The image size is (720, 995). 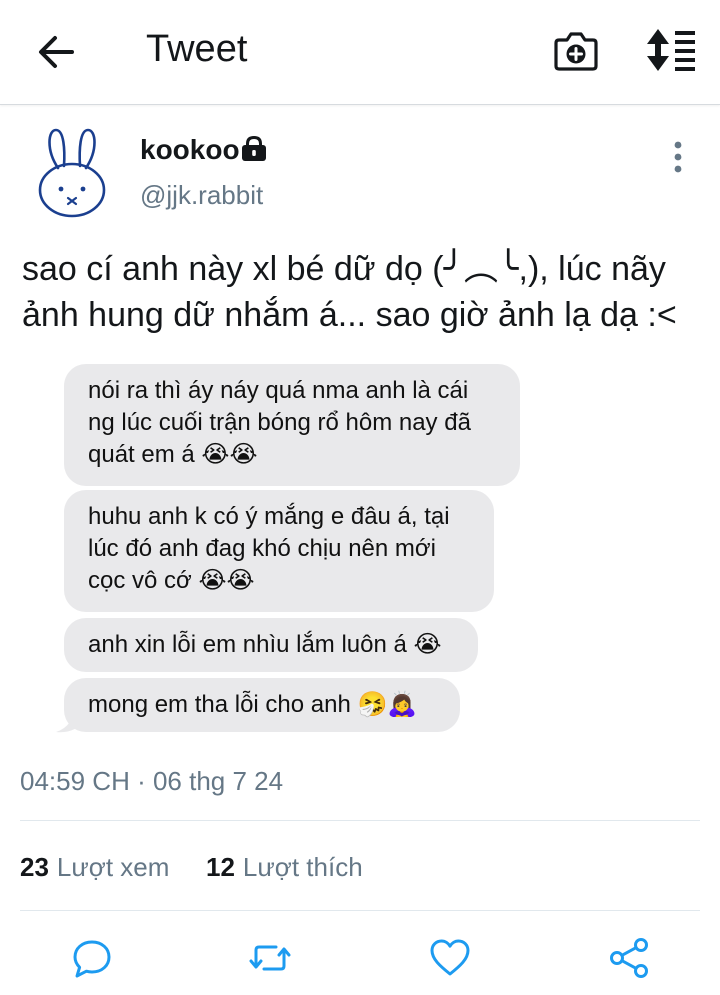 I want to click on more-options-button, so click(x=678, y=157).